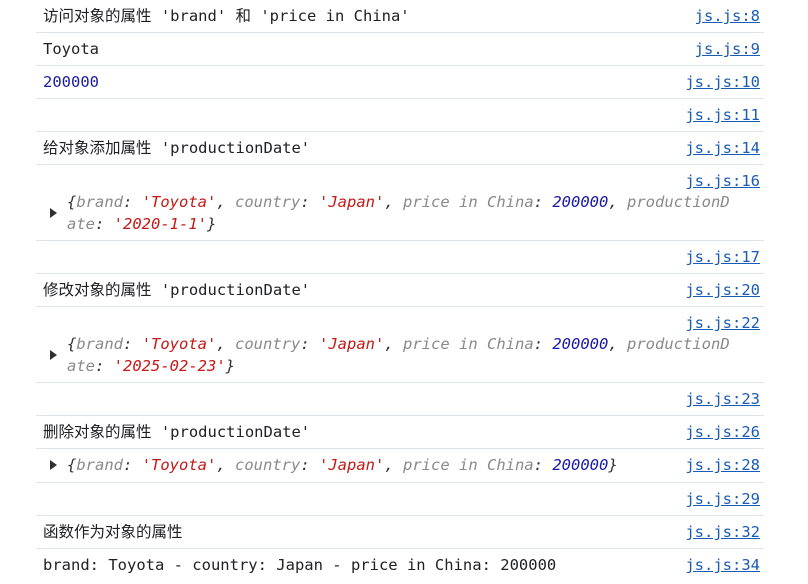 The width and height of the screenshot is (808, 584). Describe the element at coordinates (722, 323) in the screenshot. I see `source-link: js.js:22` at that location.